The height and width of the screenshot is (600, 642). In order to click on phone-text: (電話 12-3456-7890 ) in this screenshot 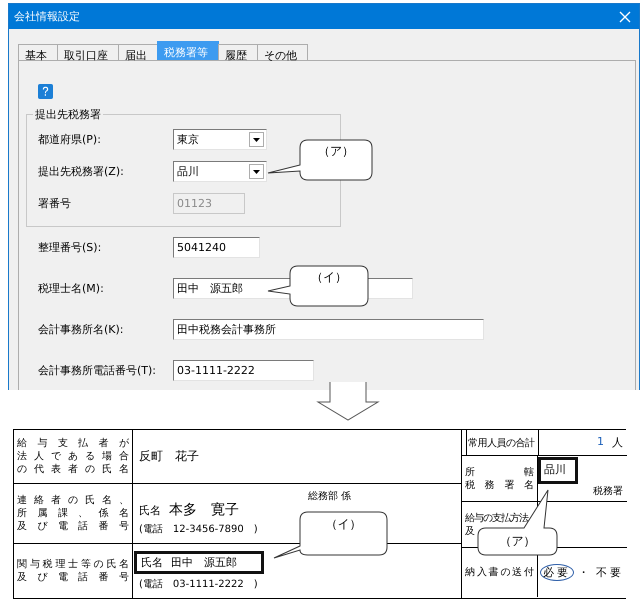, I will do `click(198, 529)`.